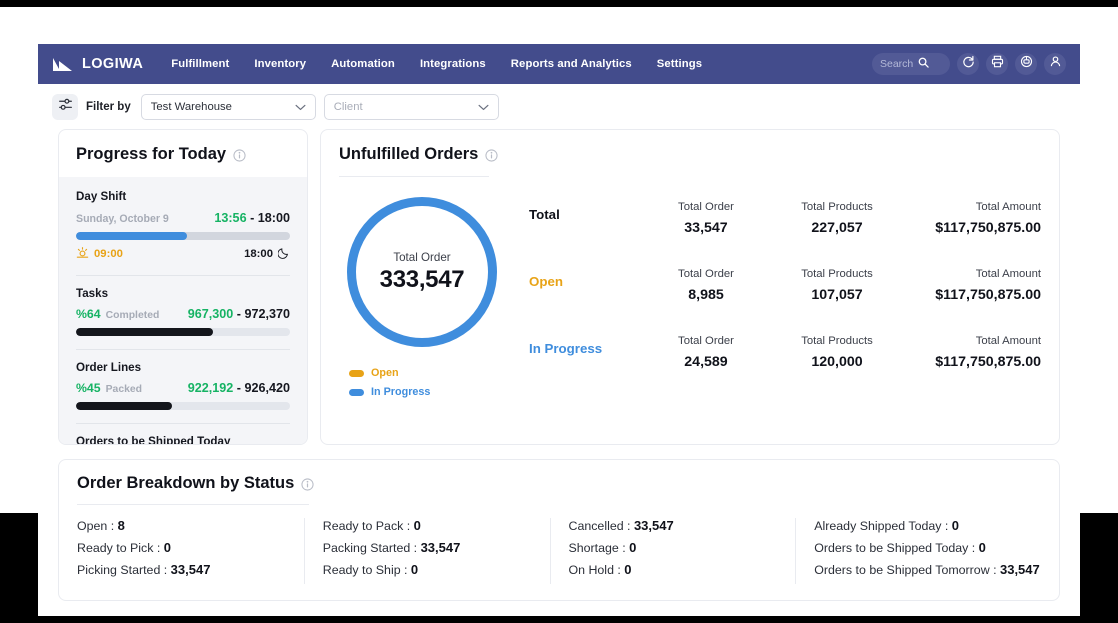  Describe the element at coordinates (439, 373) in the screenshot. I see `legend-item-open: Open` at that location.